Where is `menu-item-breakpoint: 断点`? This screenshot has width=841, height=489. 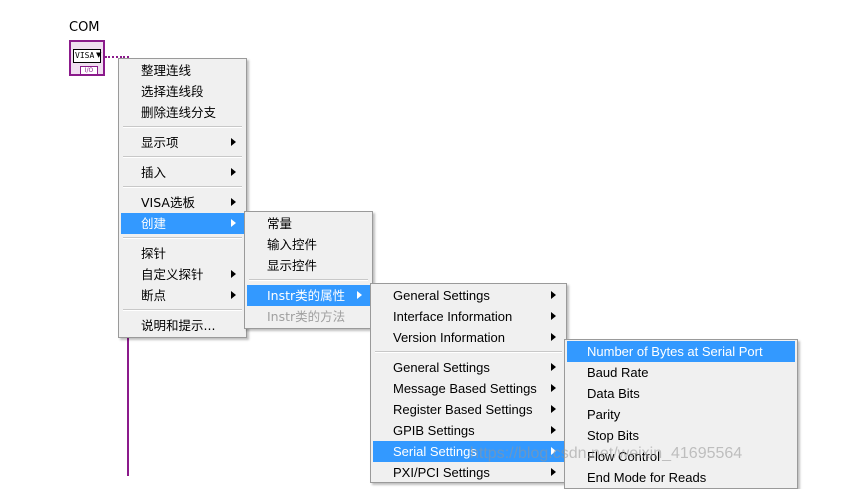
menu-item-breakpoint: 断点 is located at coordinates (182, 295).